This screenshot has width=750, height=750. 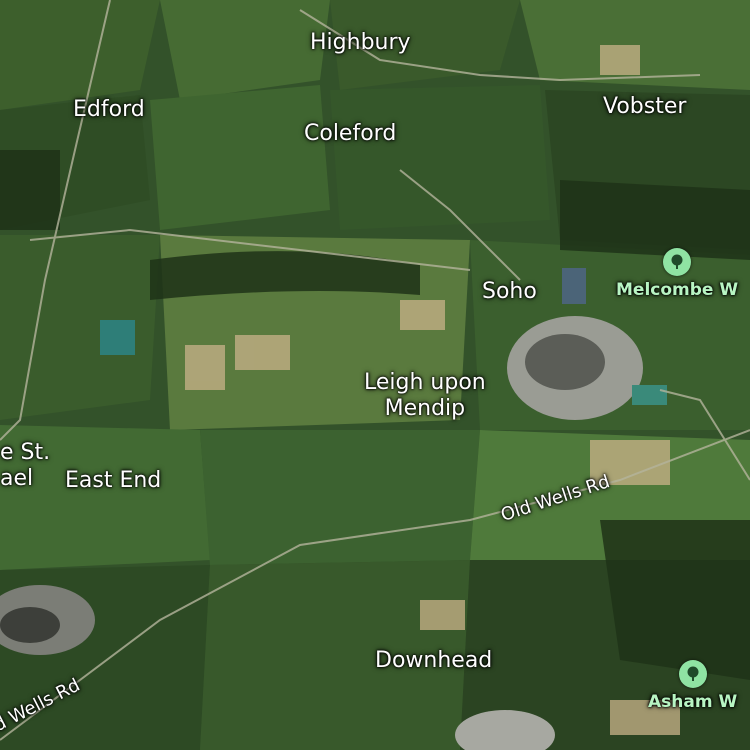 What do you see at coordinates (25, 452) in the screenshot?
I see `town-label-west-partial-line1: e St.` at bounding box center [25, 452].